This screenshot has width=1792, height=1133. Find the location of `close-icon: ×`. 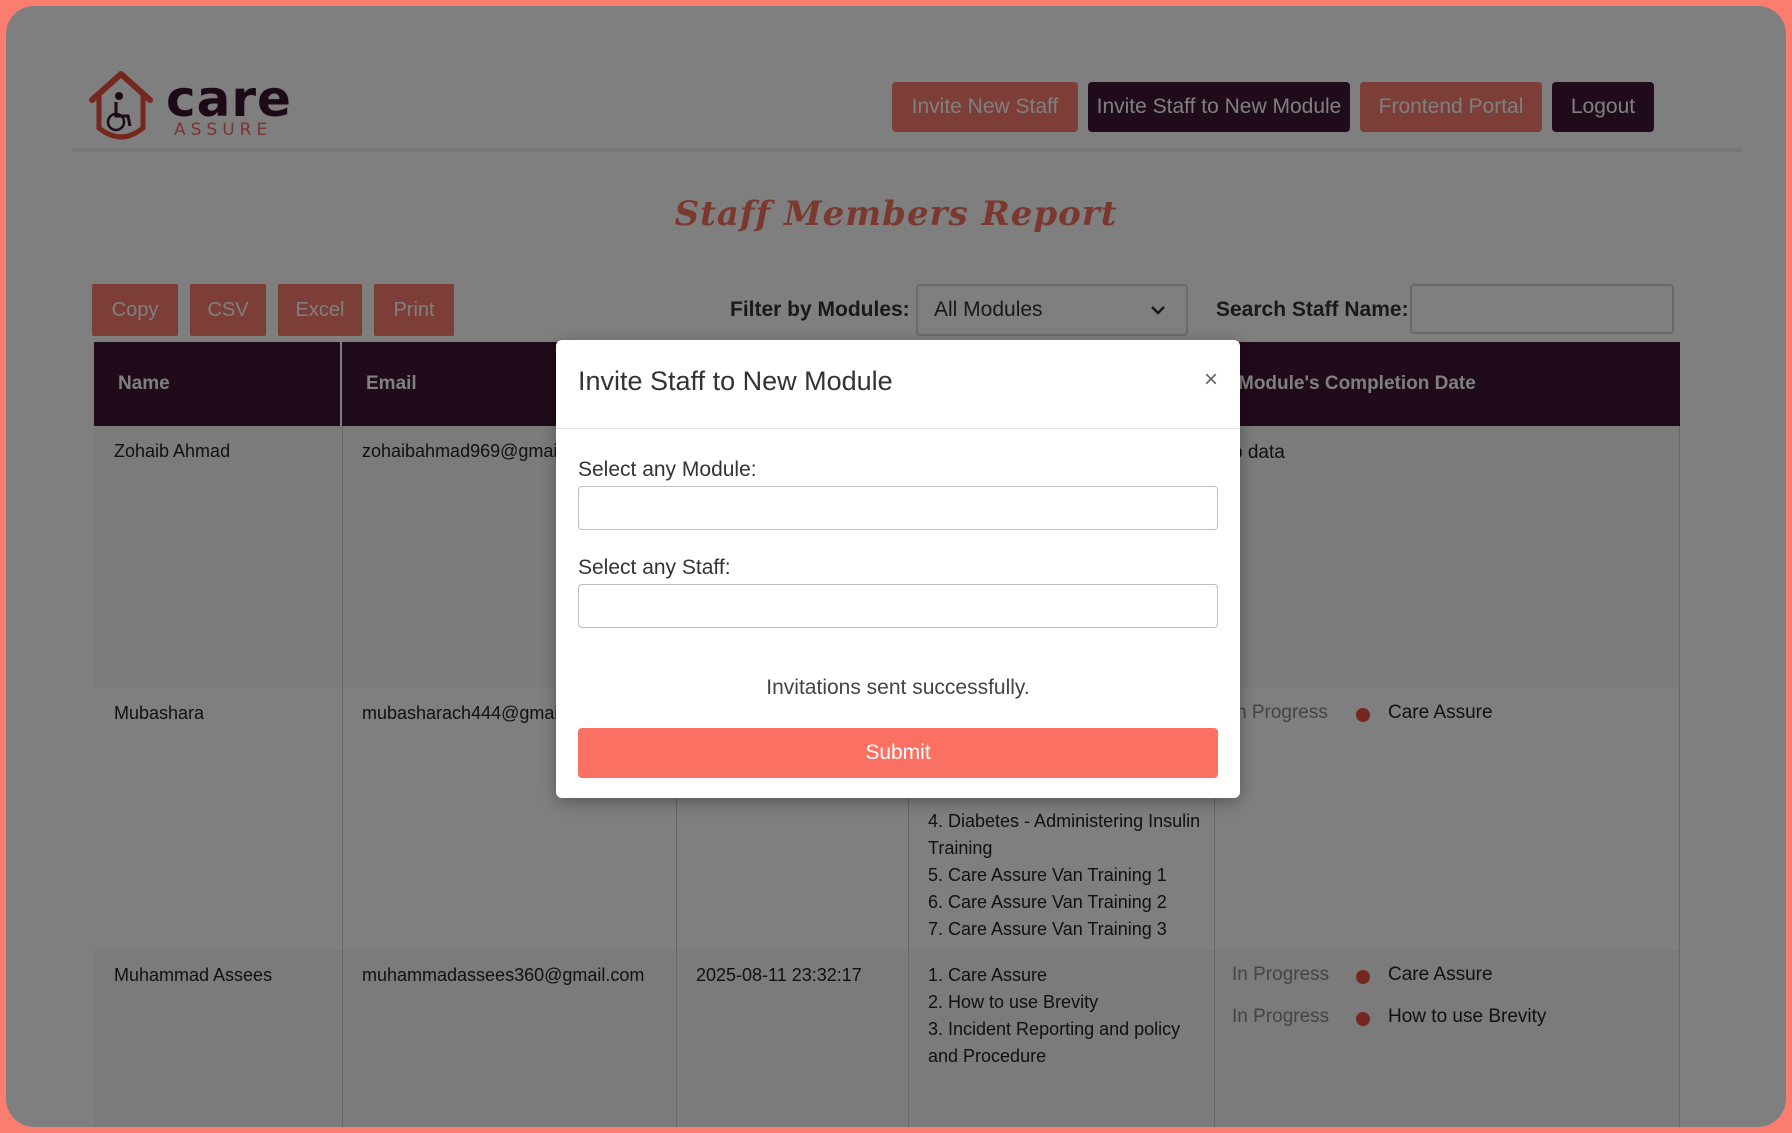

close-icon: × is located at coordinates (1211, 380).